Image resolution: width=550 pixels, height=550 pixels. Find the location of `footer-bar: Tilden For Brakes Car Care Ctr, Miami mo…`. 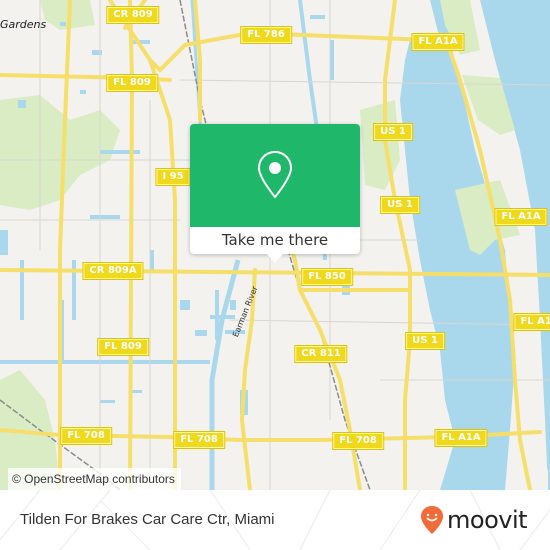

footer-bar: Tilden For Brakes Car Care Ctr, Miami mo… is located at coordinates (275, 520).